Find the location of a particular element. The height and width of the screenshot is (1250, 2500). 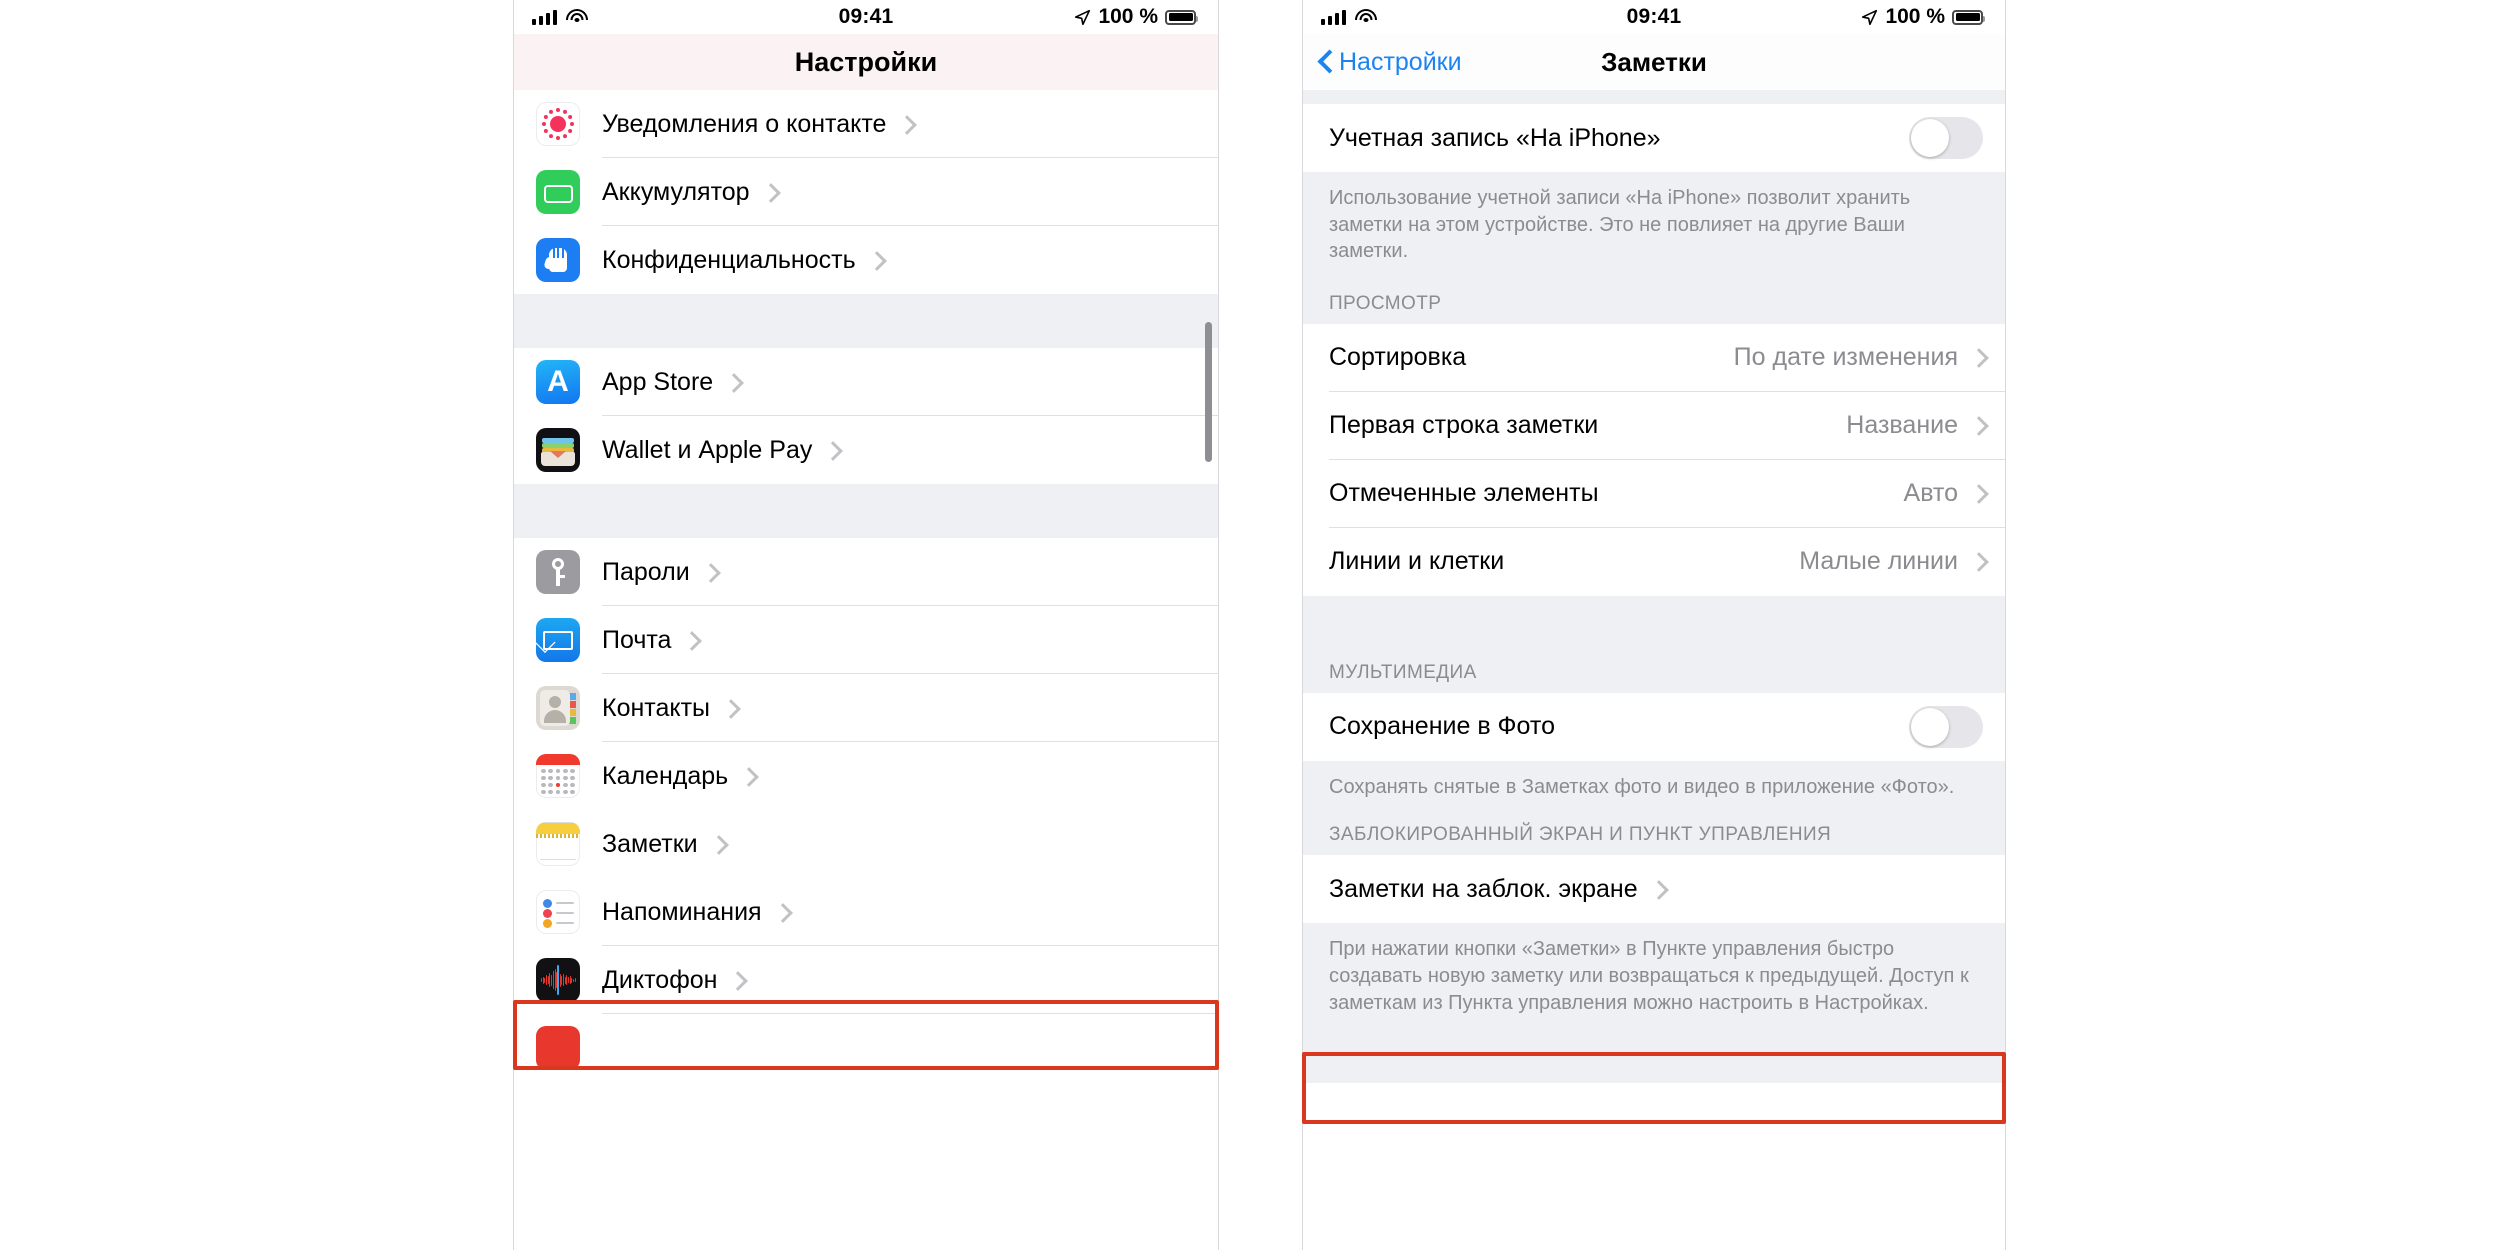

status-bar-left: 09:41 100 % is located at coordinates (866, 17).